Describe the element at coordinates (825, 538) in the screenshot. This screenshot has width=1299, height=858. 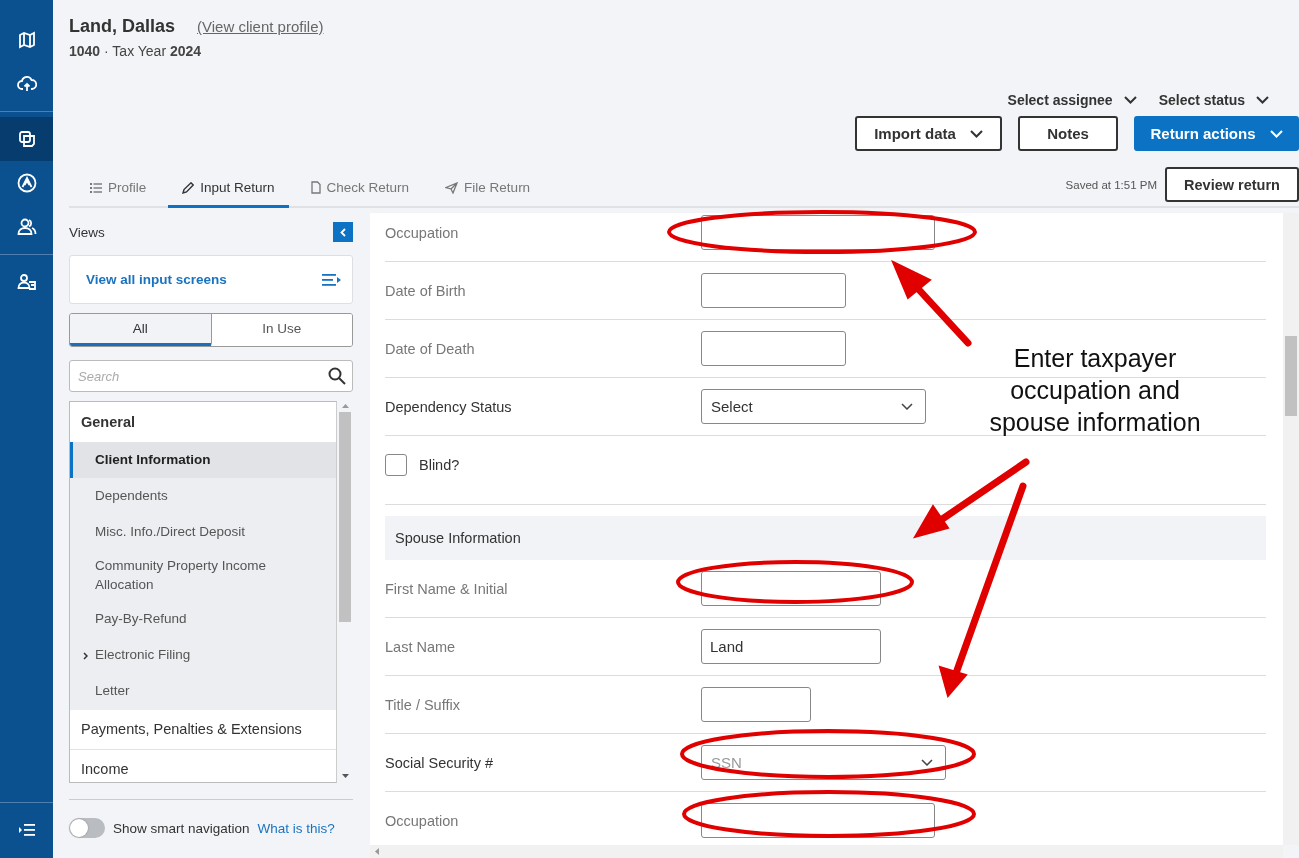
I see `section-header: Spouse Information` at that location.